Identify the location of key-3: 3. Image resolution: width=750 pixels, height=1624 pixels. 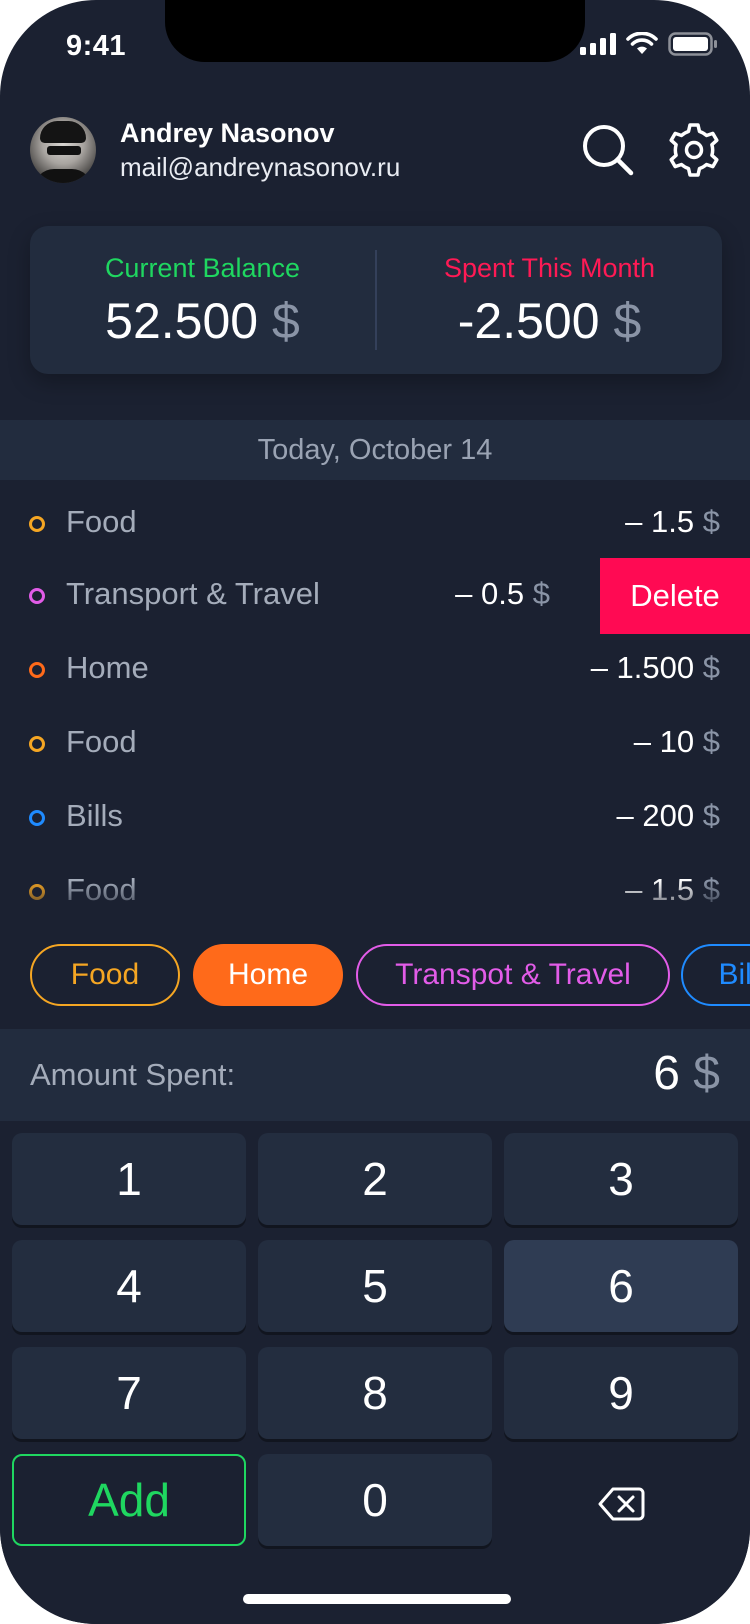
(621, 1179).